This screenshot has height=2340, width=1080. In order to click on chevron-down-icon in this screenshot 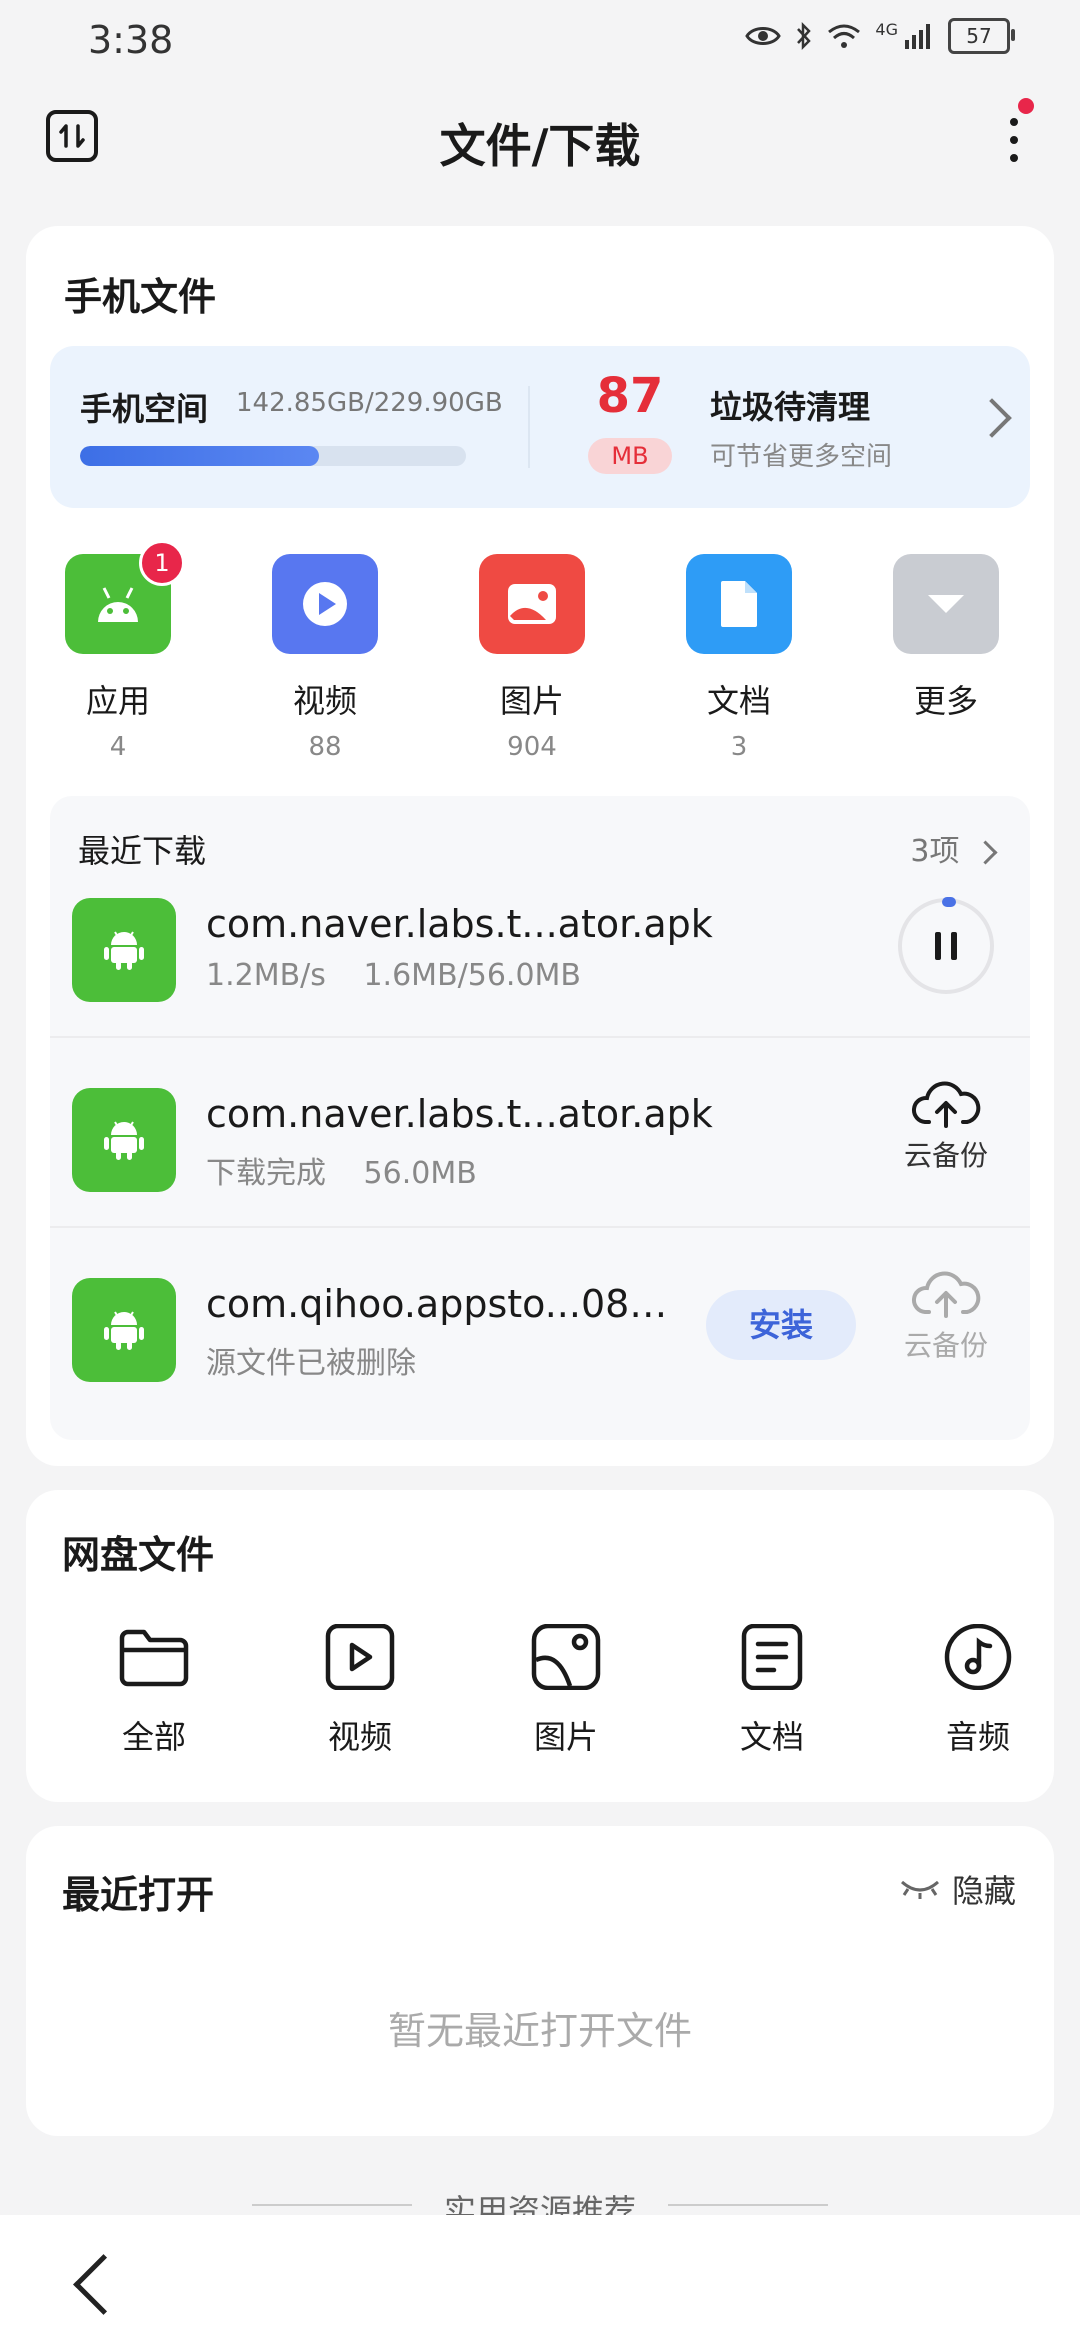, I will do `click(946, 604)`.